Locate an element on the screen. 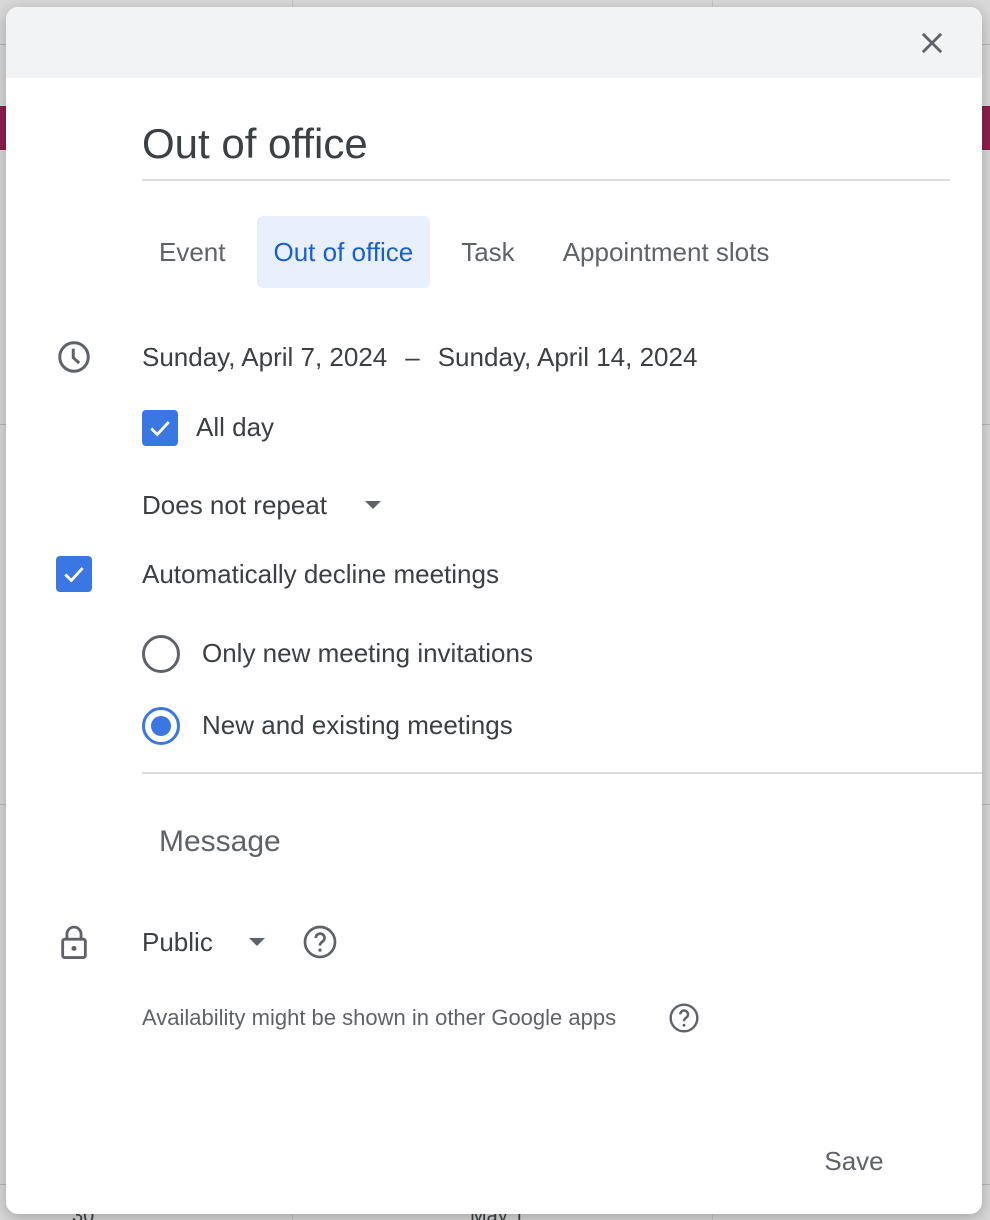 The height and width of the screenshot is (1220, 990). tab-out-of-office: Out of office is located at coordinates (343, 252).